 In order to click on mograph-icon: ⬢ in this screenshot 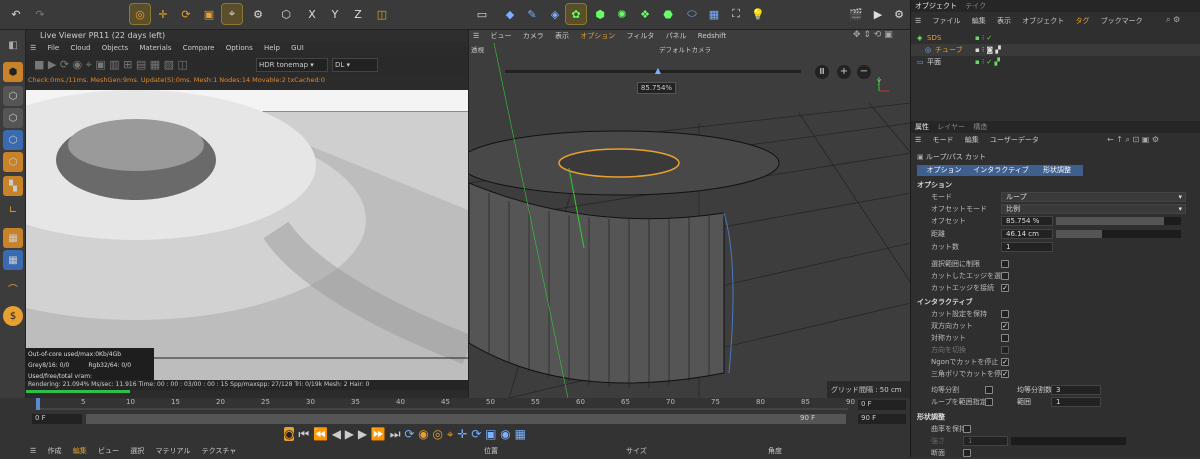, I will do `click(600, 14)`.